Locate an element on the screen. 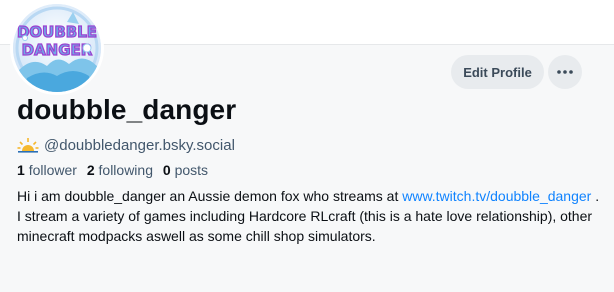  profile-stats: 1 follower 2 following 0 posts is located at coordinates (115, 170).